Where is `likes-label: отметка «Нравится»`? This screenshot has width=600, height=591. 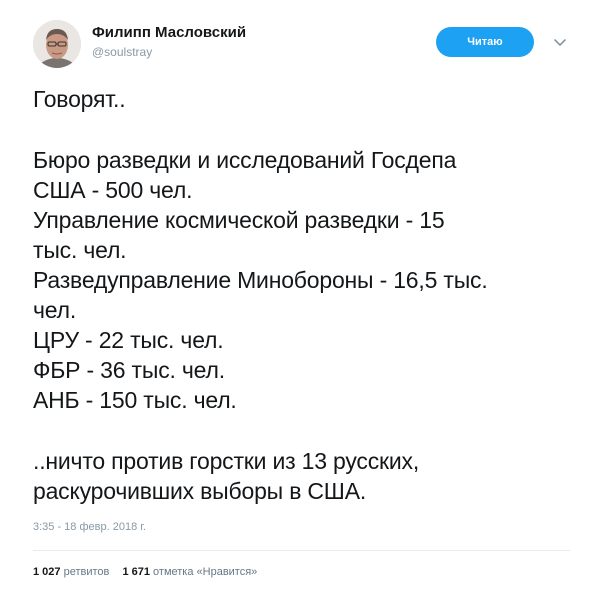 likes-label: отметка «Нравится» is located at coordinates (205, 572).